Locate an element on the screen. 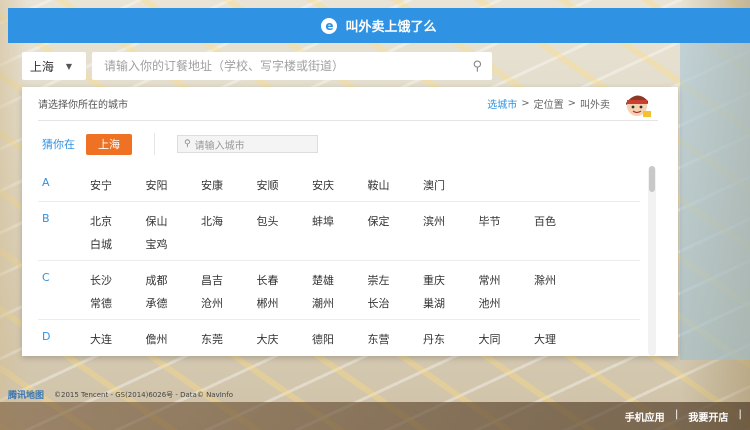  city-group-c: C 长沙 成都 昌吉 长春 楚雄 崇左 重庆 常州 滁州常德 承德 沧州 郴州 潮州 长治 巢湖 池州 is located at coordinates (339, 289).